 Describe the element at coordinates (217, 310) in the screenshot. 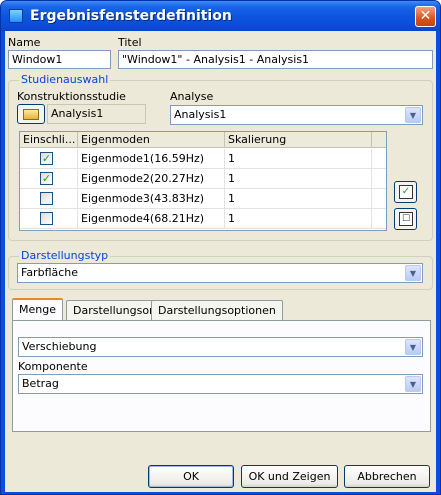

I see `tab-darstellungsoptionen: Darstellungsoptionen` at that location.